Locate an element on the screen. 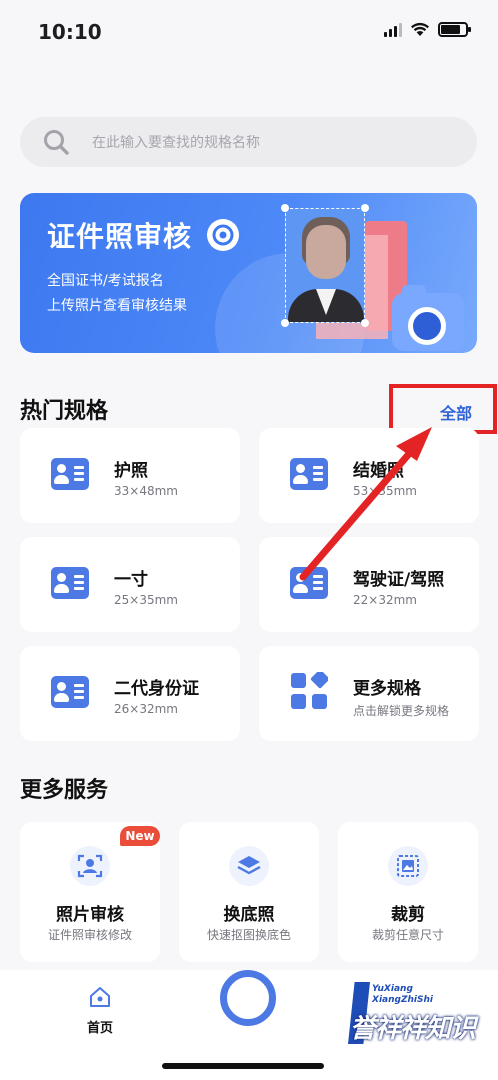 Image resolution: width=498 pixels, height=1080 pixels. wifi-icon is located at coordinates (420, 29).